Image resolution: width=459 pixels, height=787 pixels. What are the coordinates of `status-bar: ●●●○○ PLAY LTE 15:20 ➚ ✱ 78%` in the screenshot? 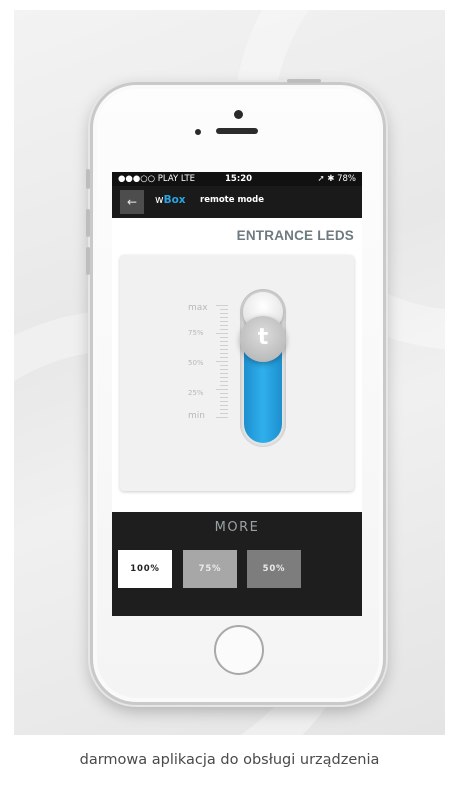 It's located at (237, 179).